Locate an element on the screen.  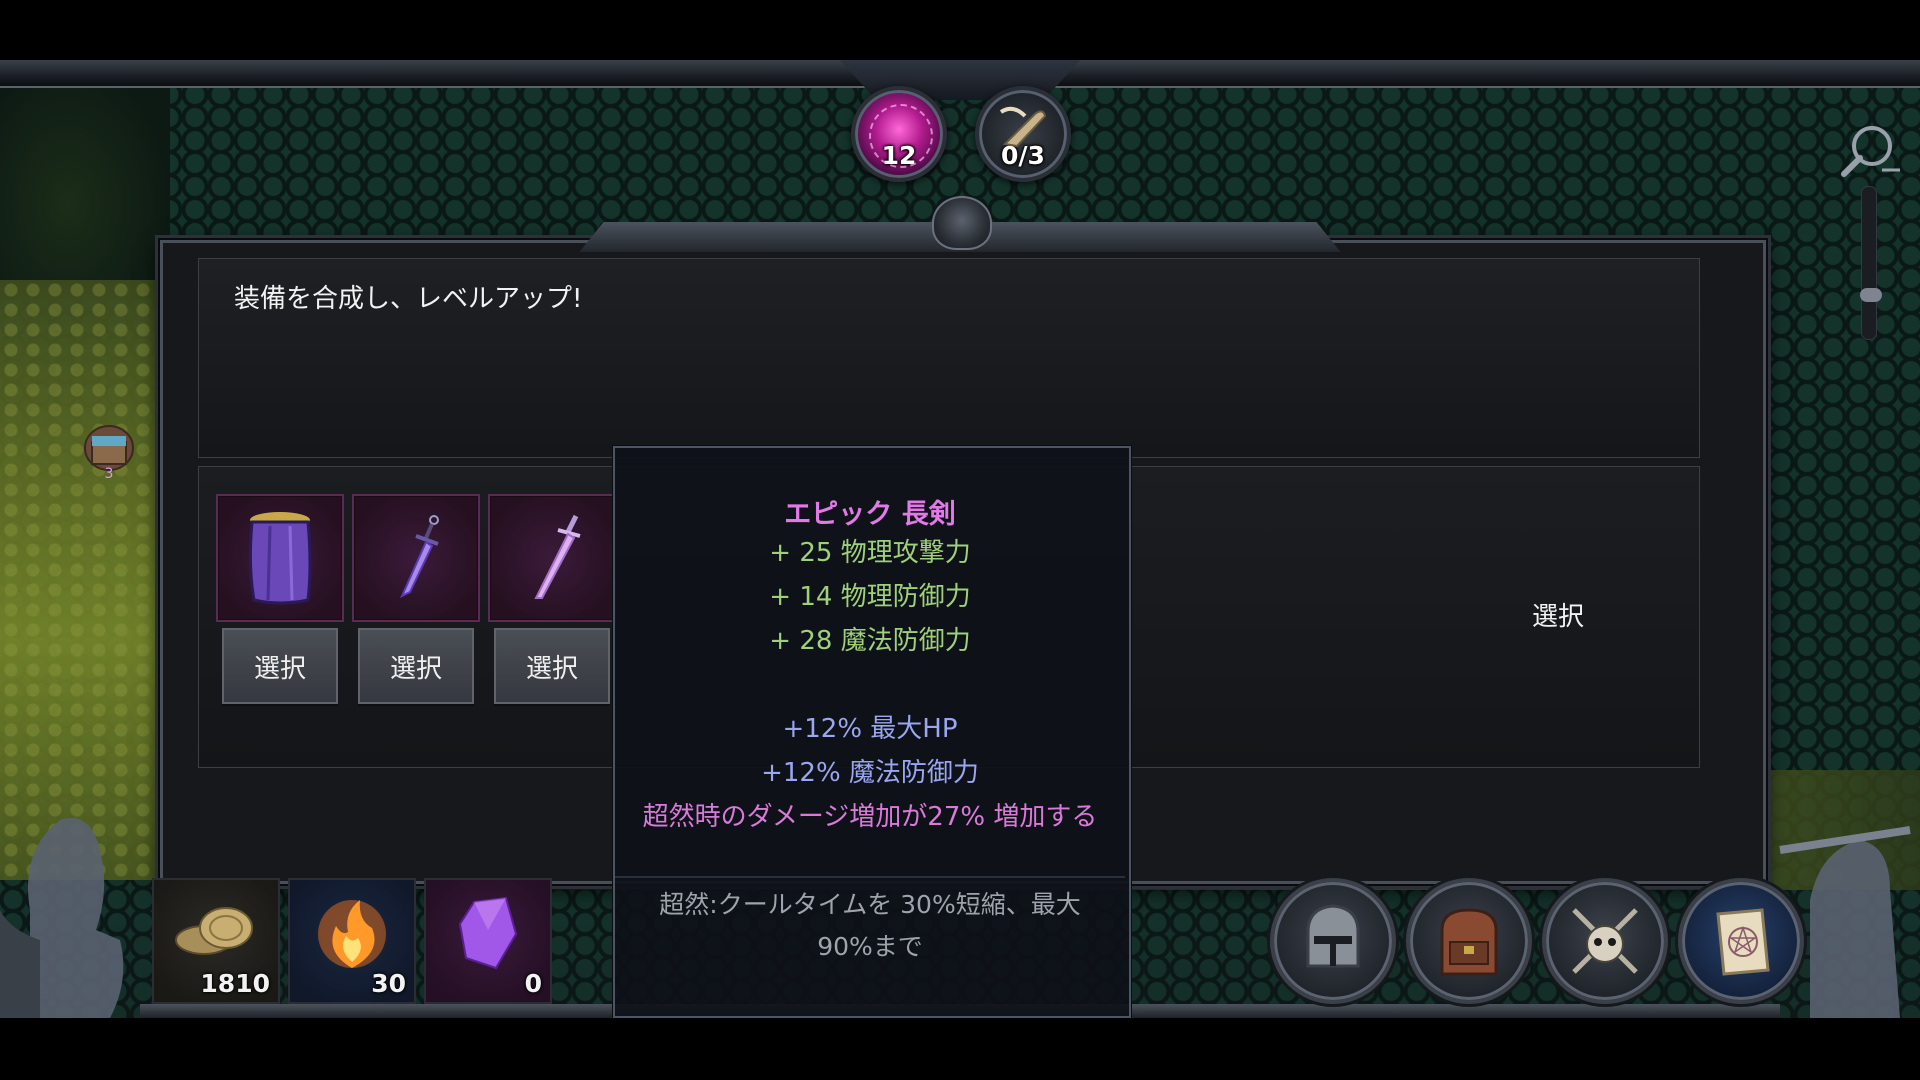
gold-count: 1810 is located at coordinates (235, 983).